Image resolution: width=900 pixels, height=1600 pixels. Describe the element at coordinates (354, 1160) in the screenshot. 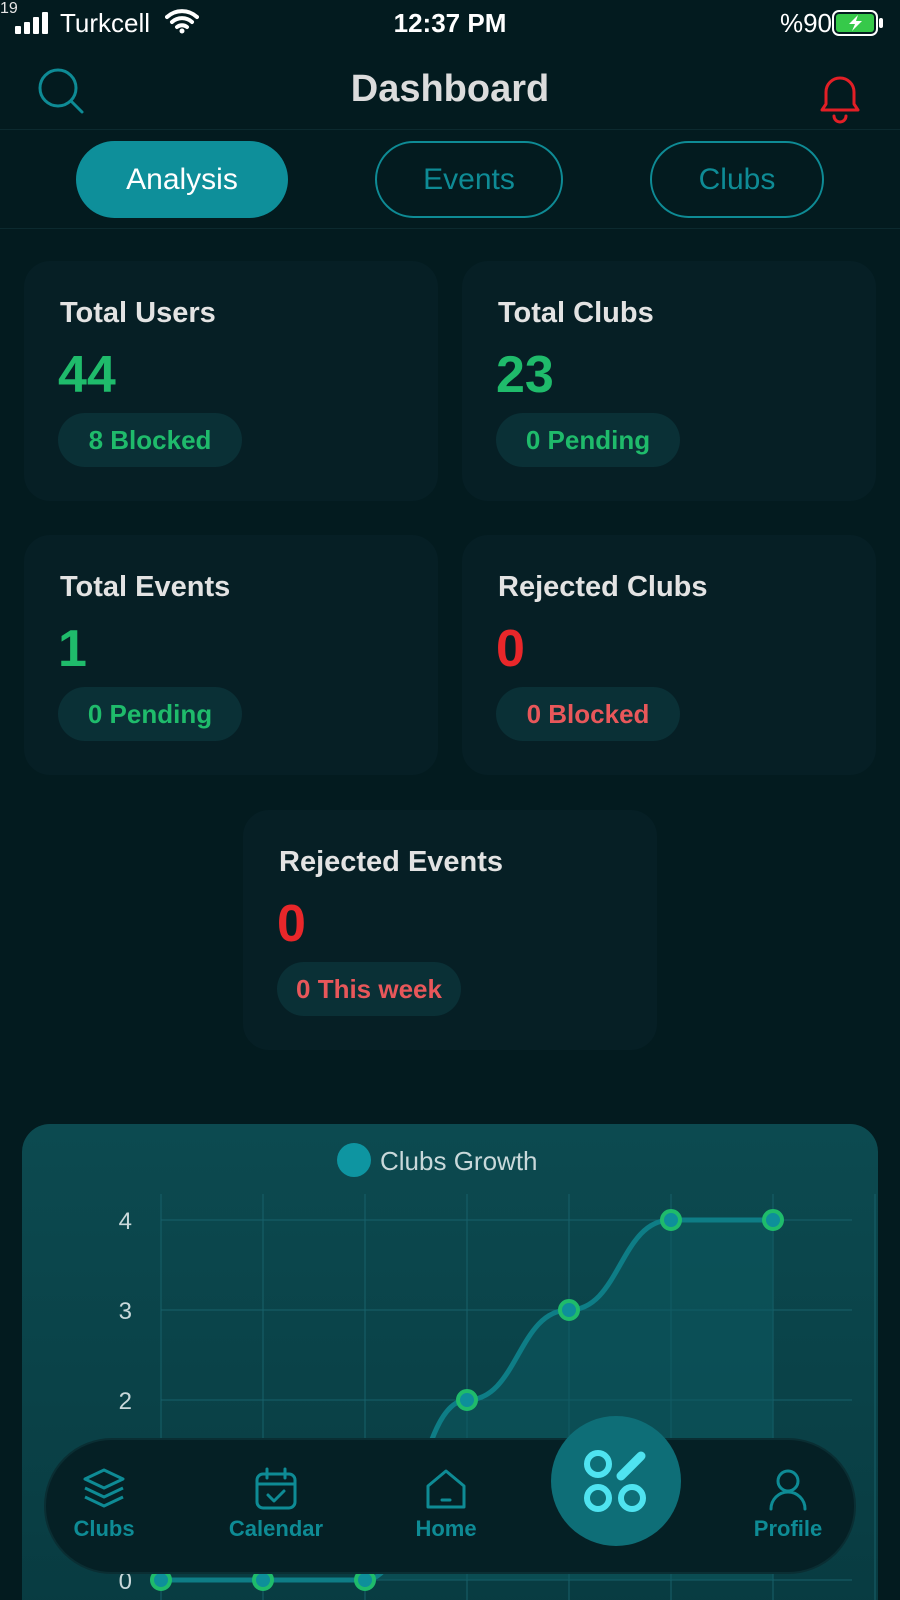

I see `legend-swatch` at that location.